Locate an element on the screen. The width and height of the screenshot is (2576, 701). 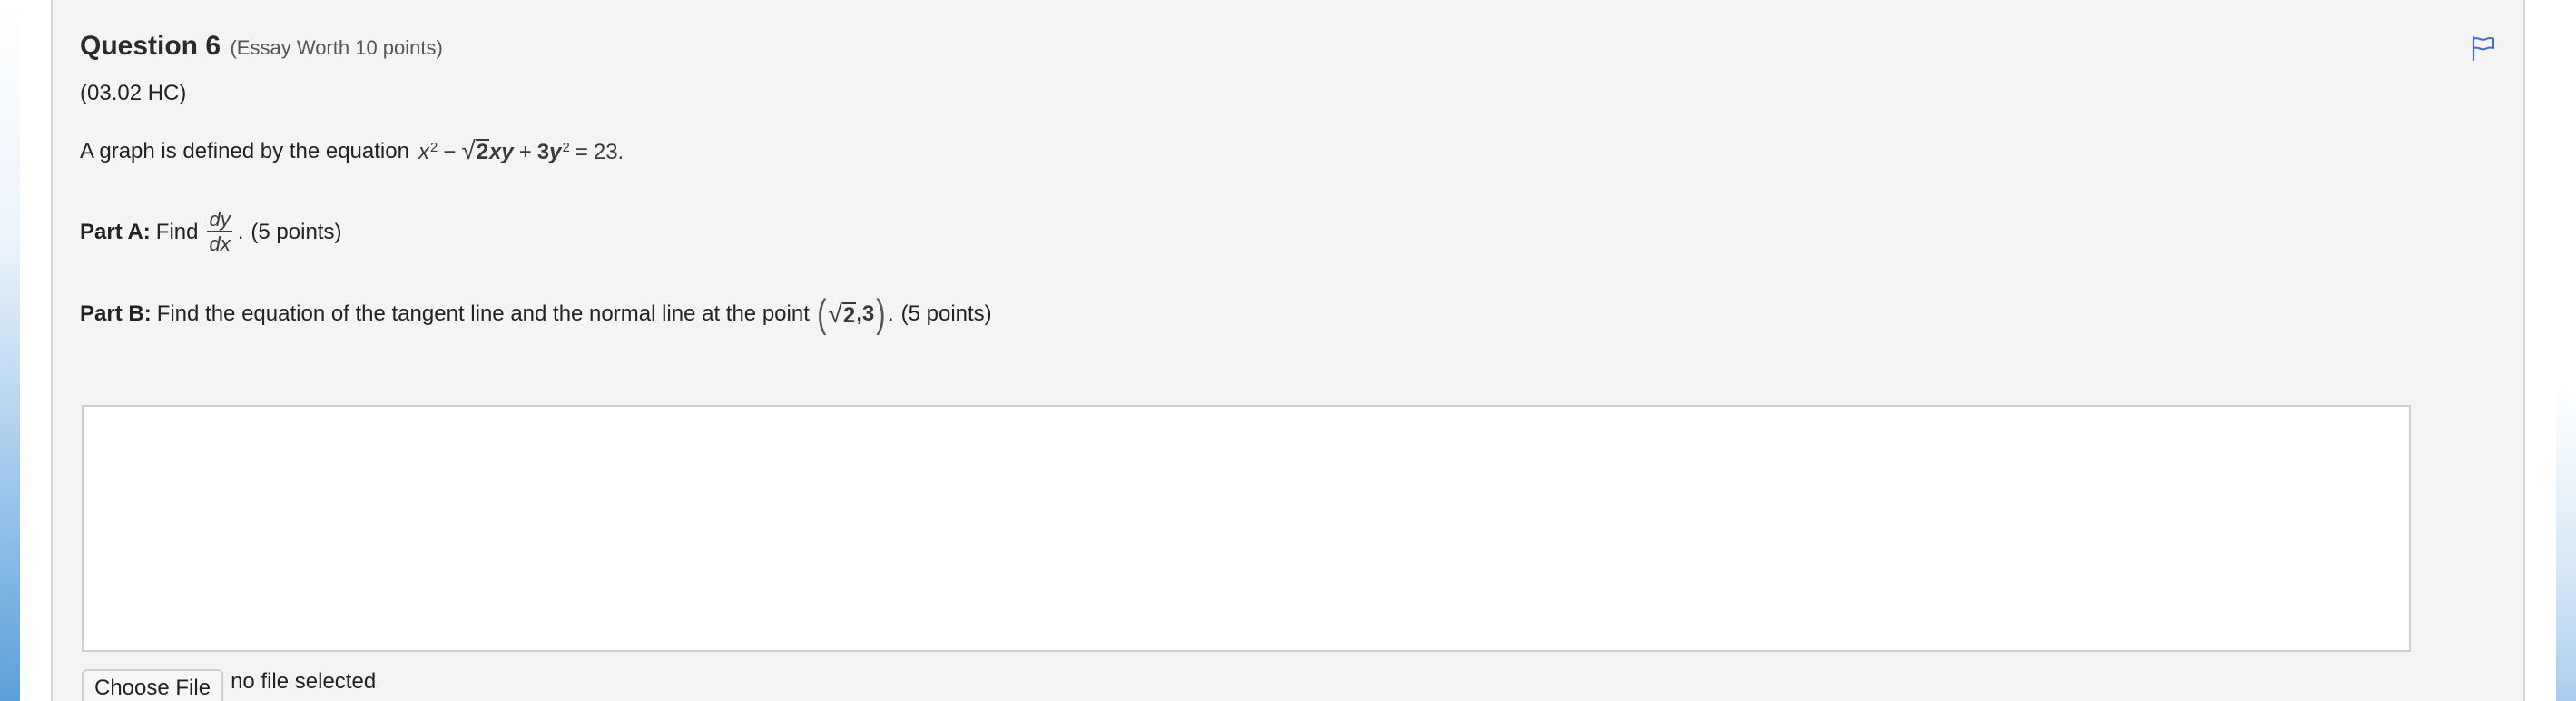
eq-y: y is located at coordinates (555, 152).